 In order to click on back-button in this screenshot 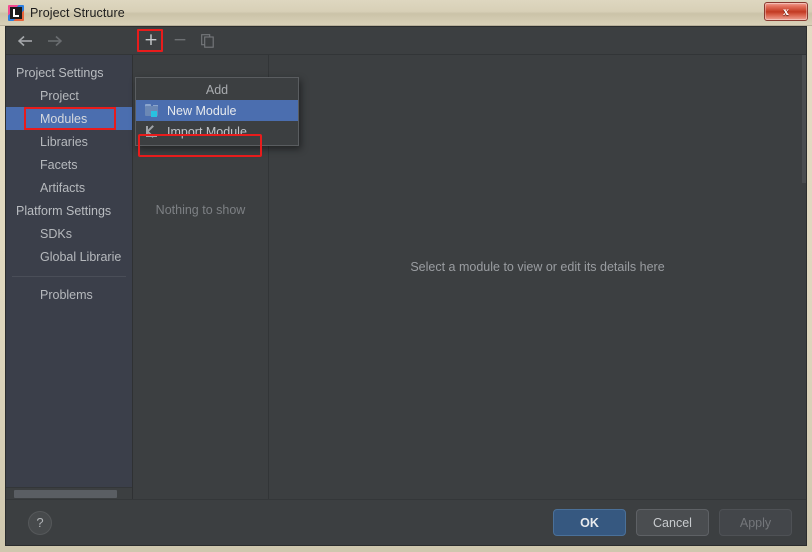, I will do `click(26, 41)`.